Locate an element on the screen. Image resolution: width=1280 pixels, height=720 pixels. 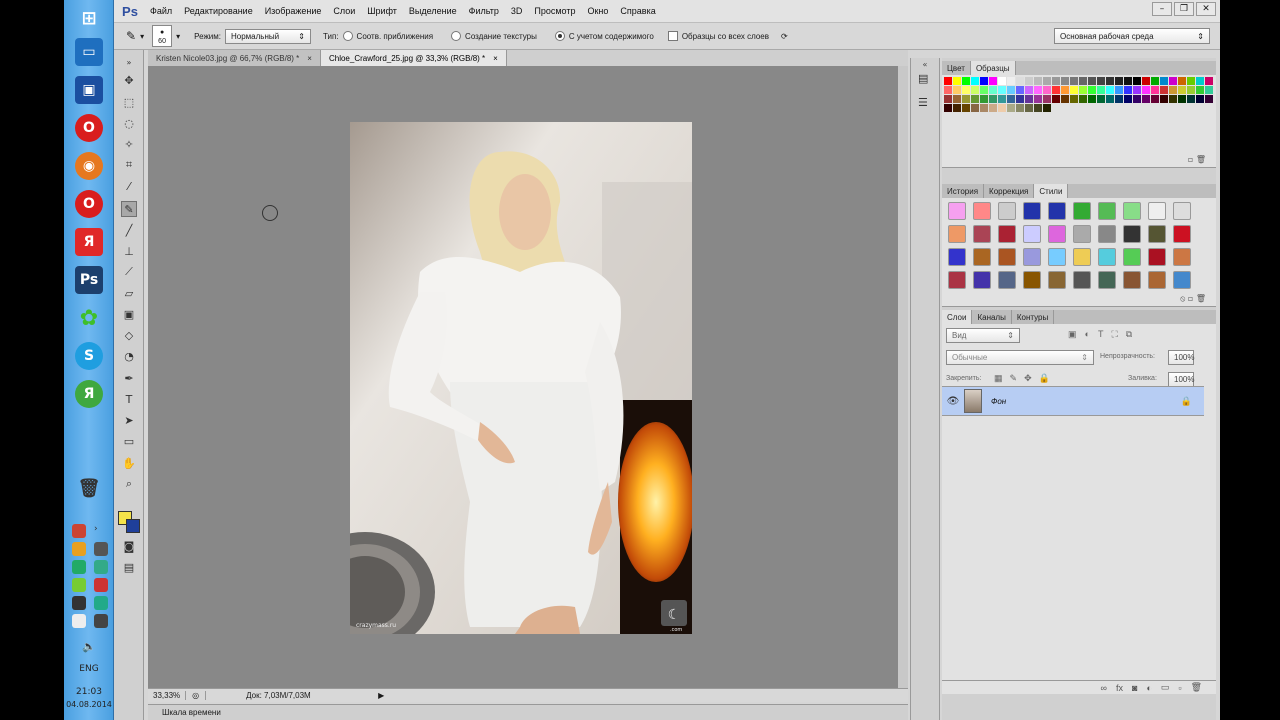
language-indicator: ENG is located at coordinates (89, 669).